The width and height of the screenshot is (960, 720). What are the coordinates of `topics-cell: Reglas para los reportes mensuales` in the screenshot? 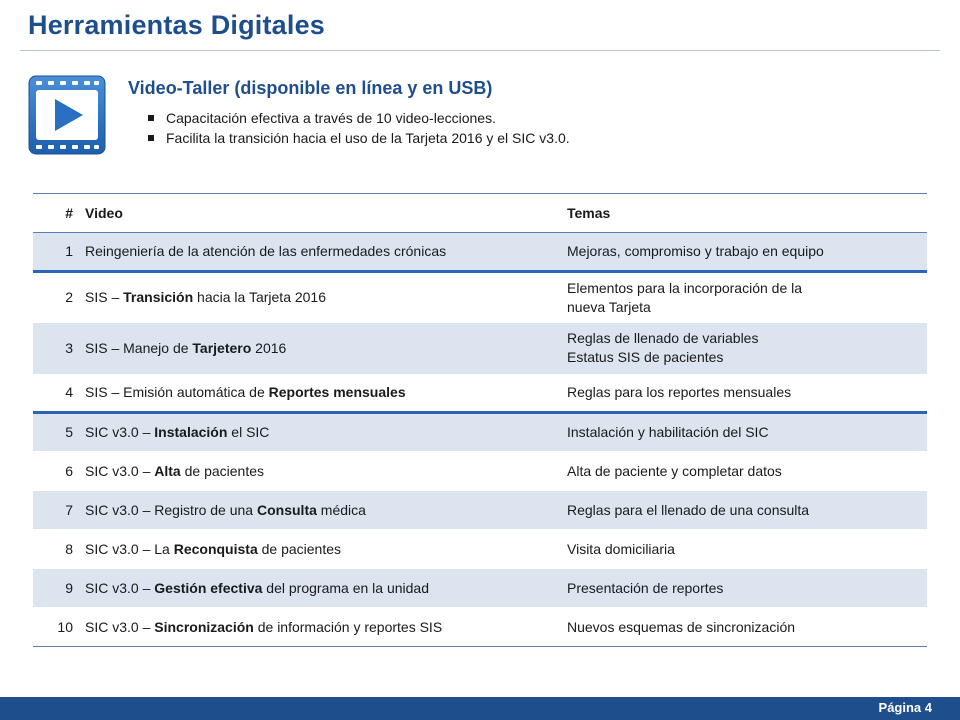 It's located at (744, 393).